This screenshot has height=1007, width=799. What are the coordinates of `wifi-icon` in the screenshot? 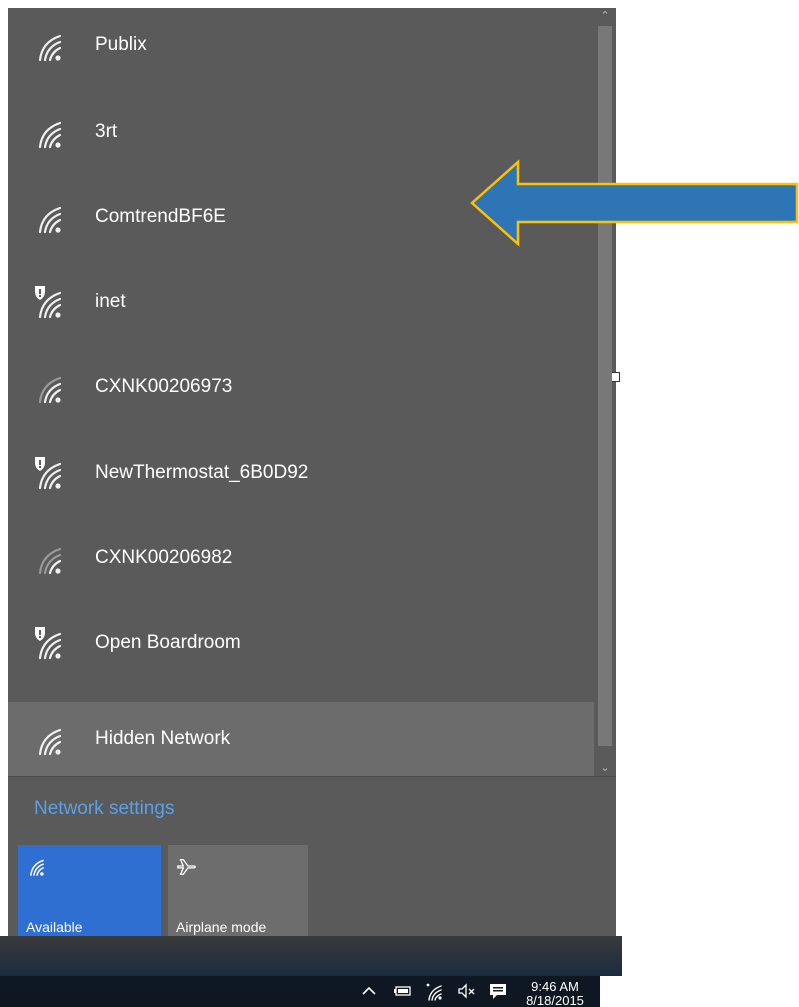 It's located at (37, 867).